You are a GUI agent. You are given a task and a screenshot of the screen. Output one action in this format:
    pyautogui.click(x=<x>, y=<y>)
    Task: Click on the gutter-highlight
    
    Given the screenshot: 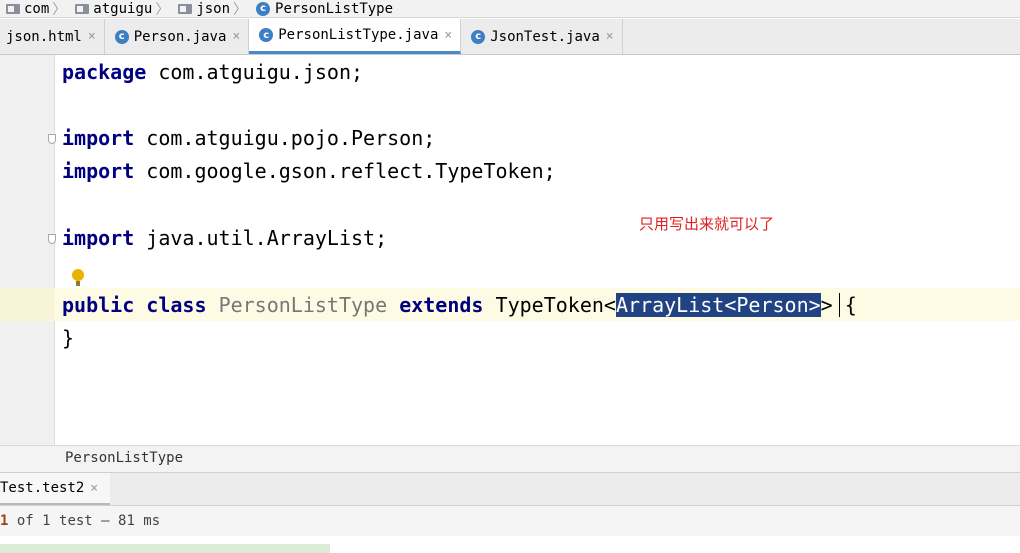 What is the action you would take?
    pyautogui.click(x=27, y=304)
    